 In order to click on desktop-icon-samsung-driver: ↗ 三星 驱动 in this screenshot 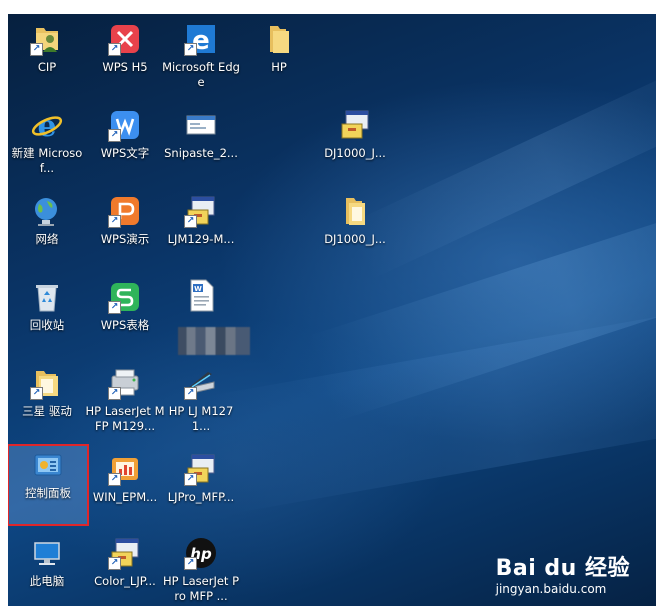, I will do `click(47, 403)`.